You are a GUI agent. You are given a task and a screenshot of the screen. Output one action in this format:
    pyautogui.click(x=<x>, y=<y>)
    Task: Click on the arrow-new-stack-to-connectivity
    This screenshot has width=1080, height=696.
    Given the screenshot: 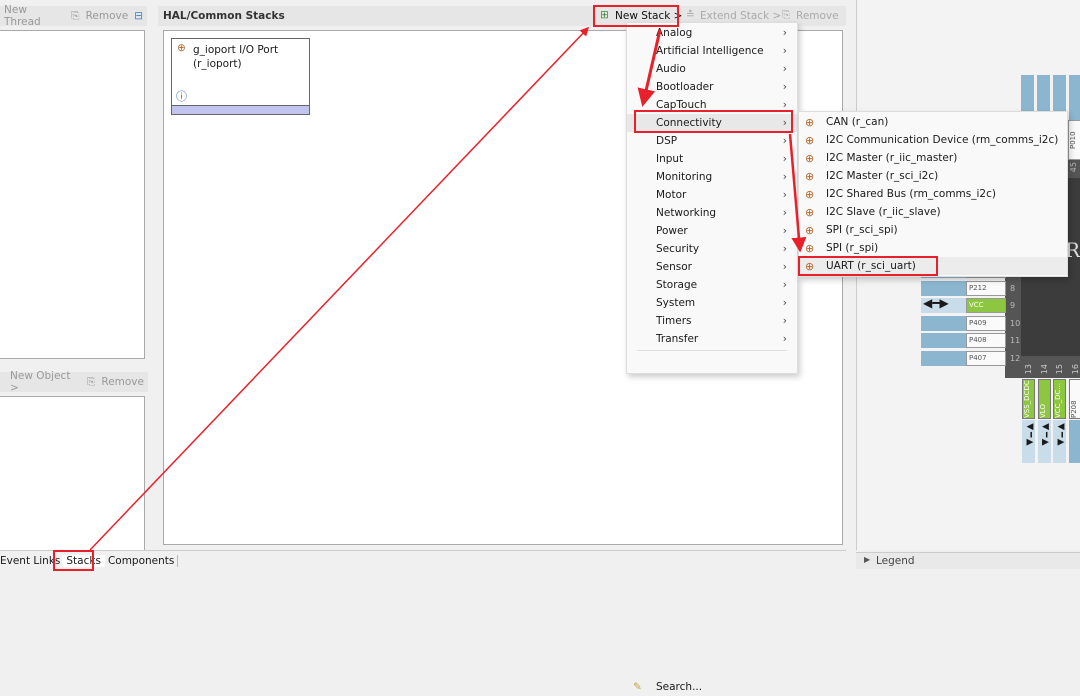 What is the action you would take?
    pyautogui.click(x=651, y=67)
    